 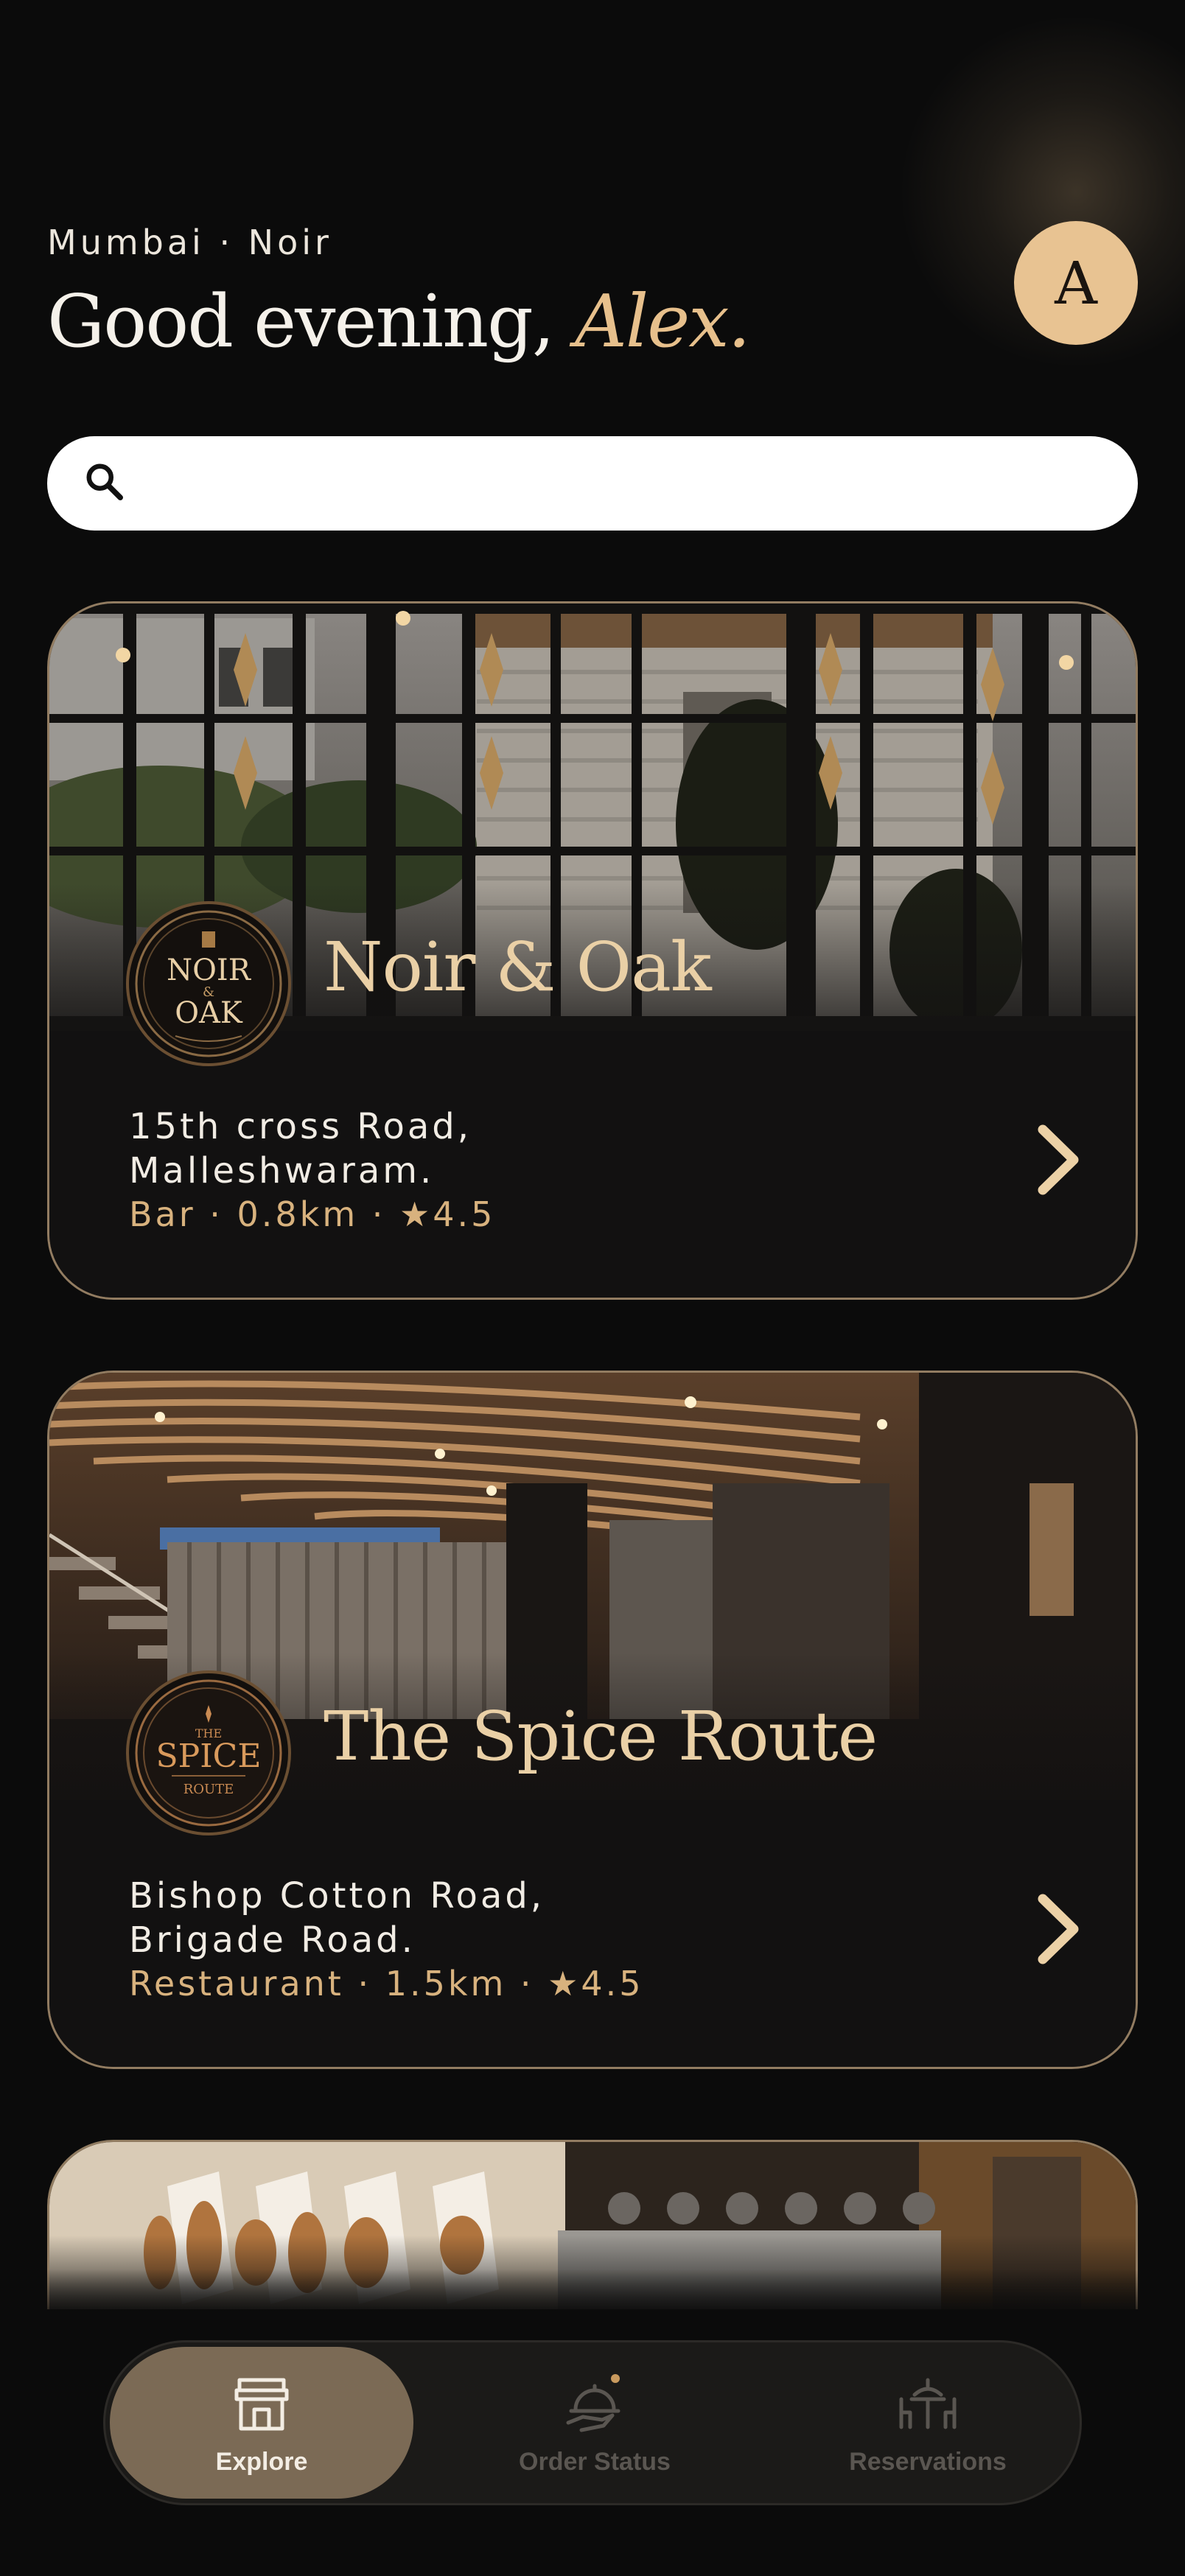 I want to click on svg-text: NOIR, so click(x=209, y=970).